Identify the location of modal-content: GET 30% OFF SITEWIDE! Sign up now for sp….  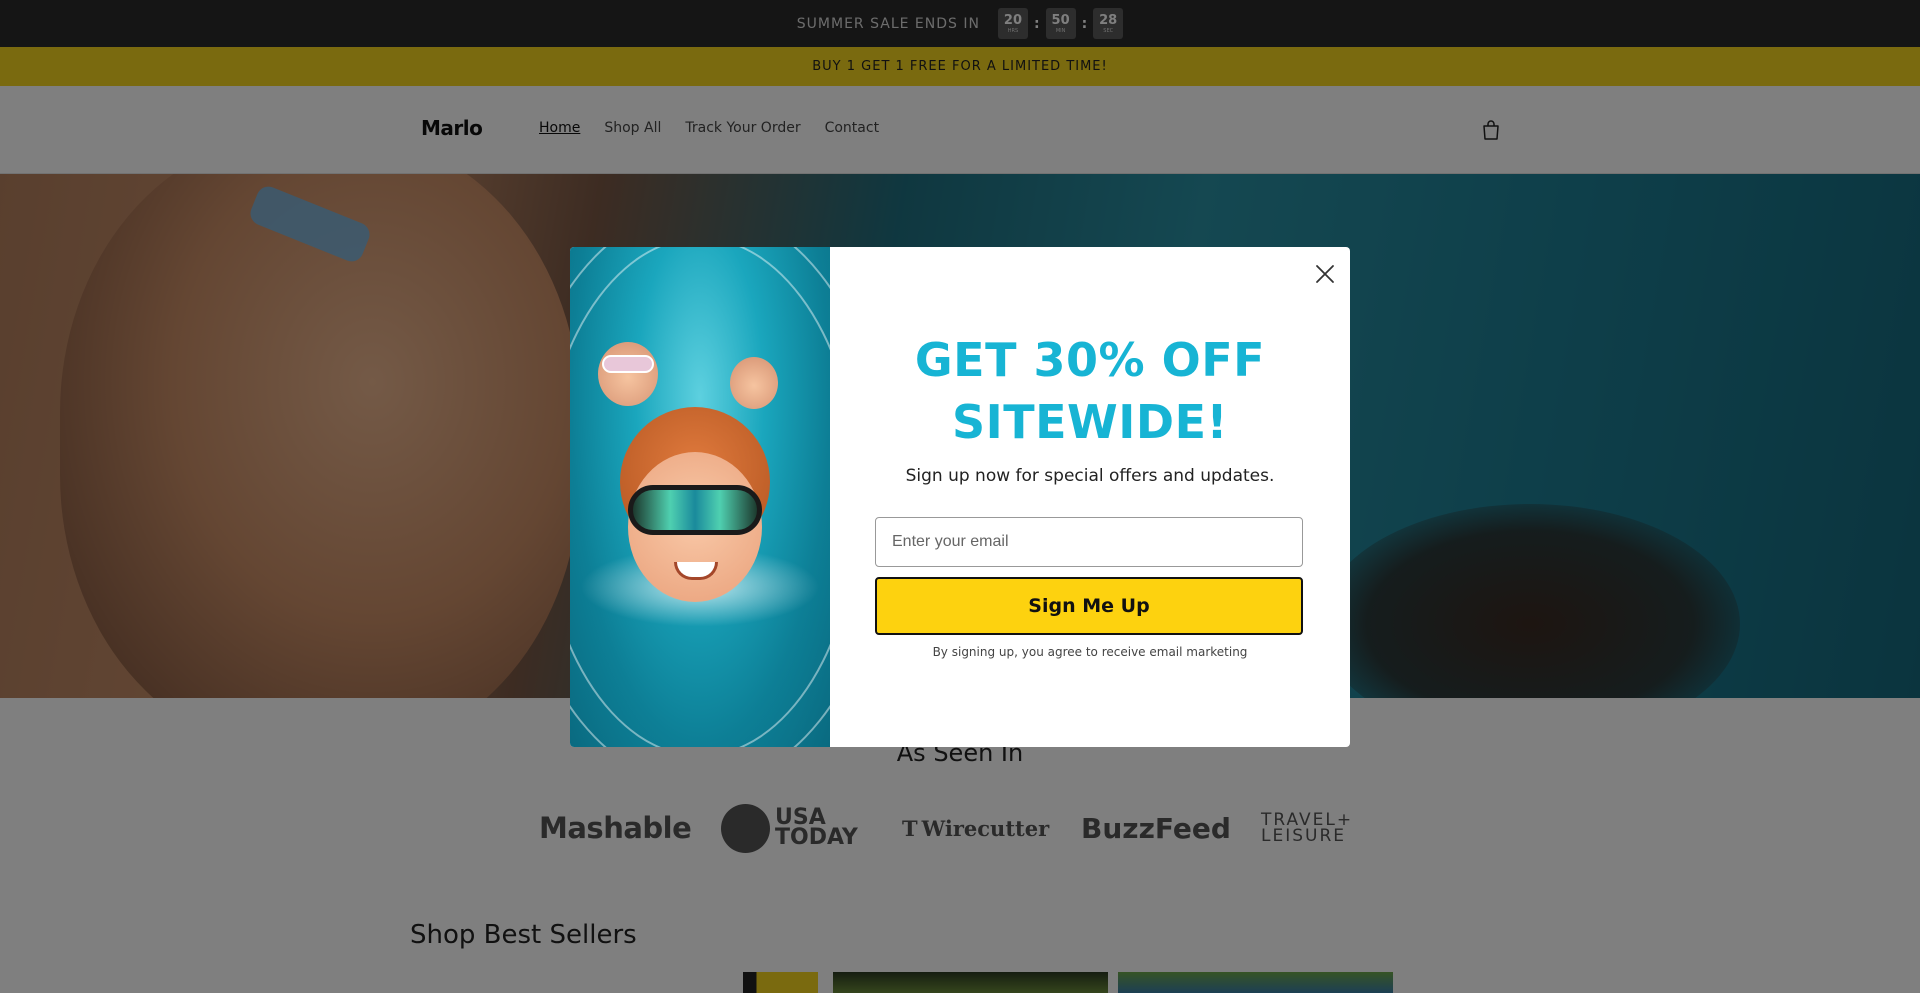
(1090, 497).